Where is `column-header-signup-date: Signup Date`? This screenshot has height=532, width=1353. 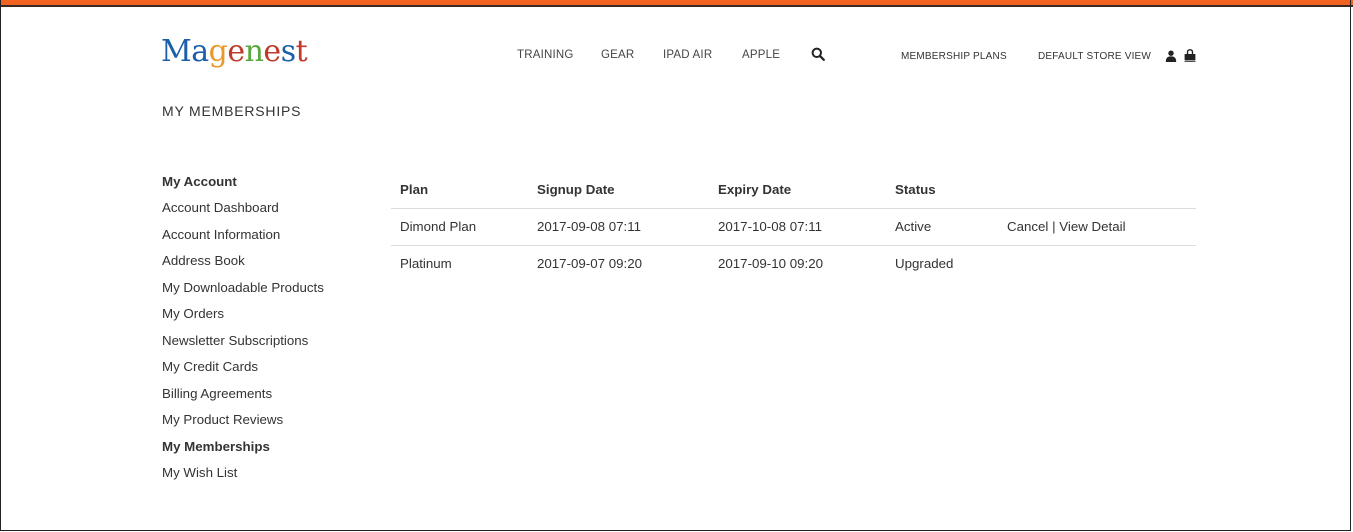
column-header-signup-date: Signup Date is located at coordinates (576, 189).